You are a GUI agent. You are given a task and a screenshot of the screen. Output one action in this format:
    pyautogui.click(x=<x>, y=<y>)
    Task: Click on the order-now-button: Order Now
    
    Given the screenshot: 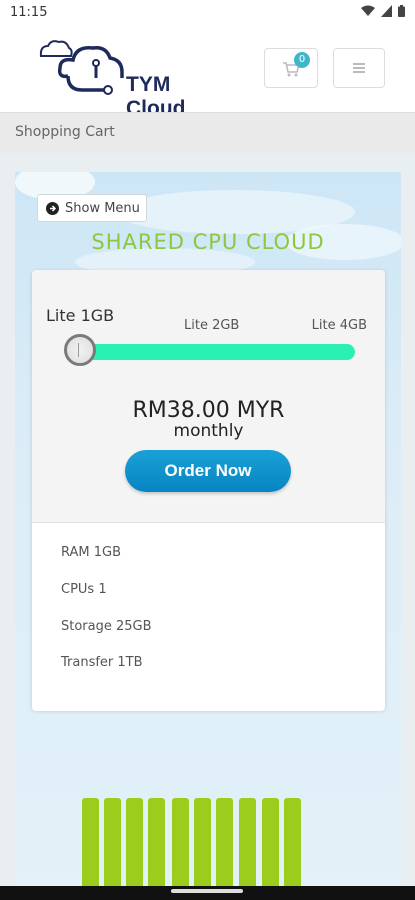 What is the action you would take?
    pyautogui.click(x=208, y=471)
    